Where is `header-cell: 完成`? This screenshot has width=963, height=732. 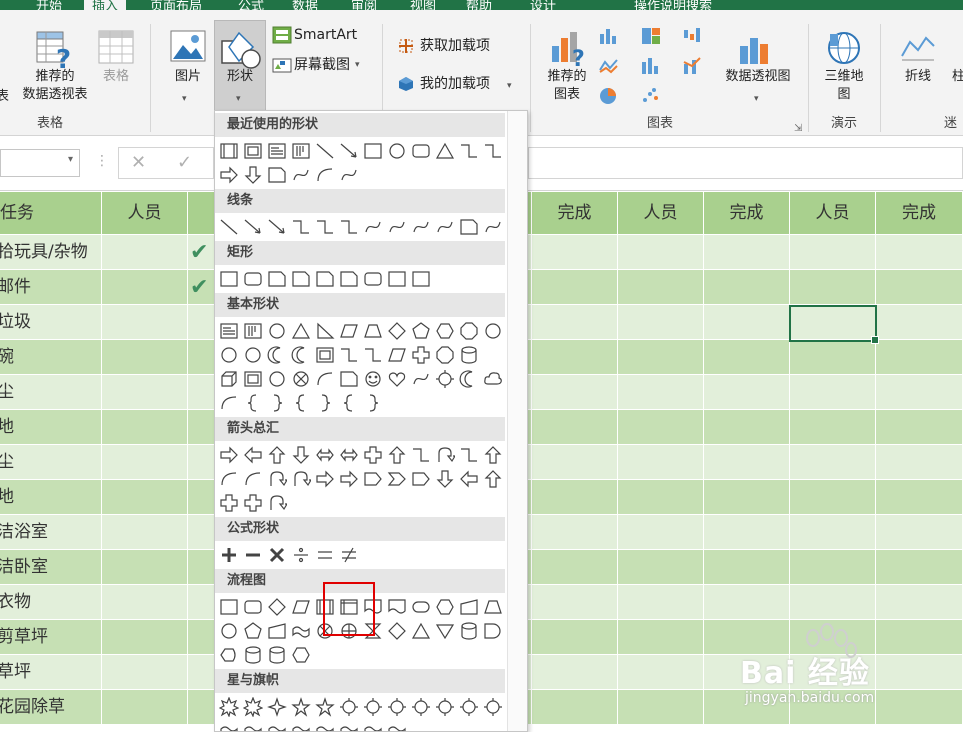 header-cell: 完成 is located at coordinates (747, 213).